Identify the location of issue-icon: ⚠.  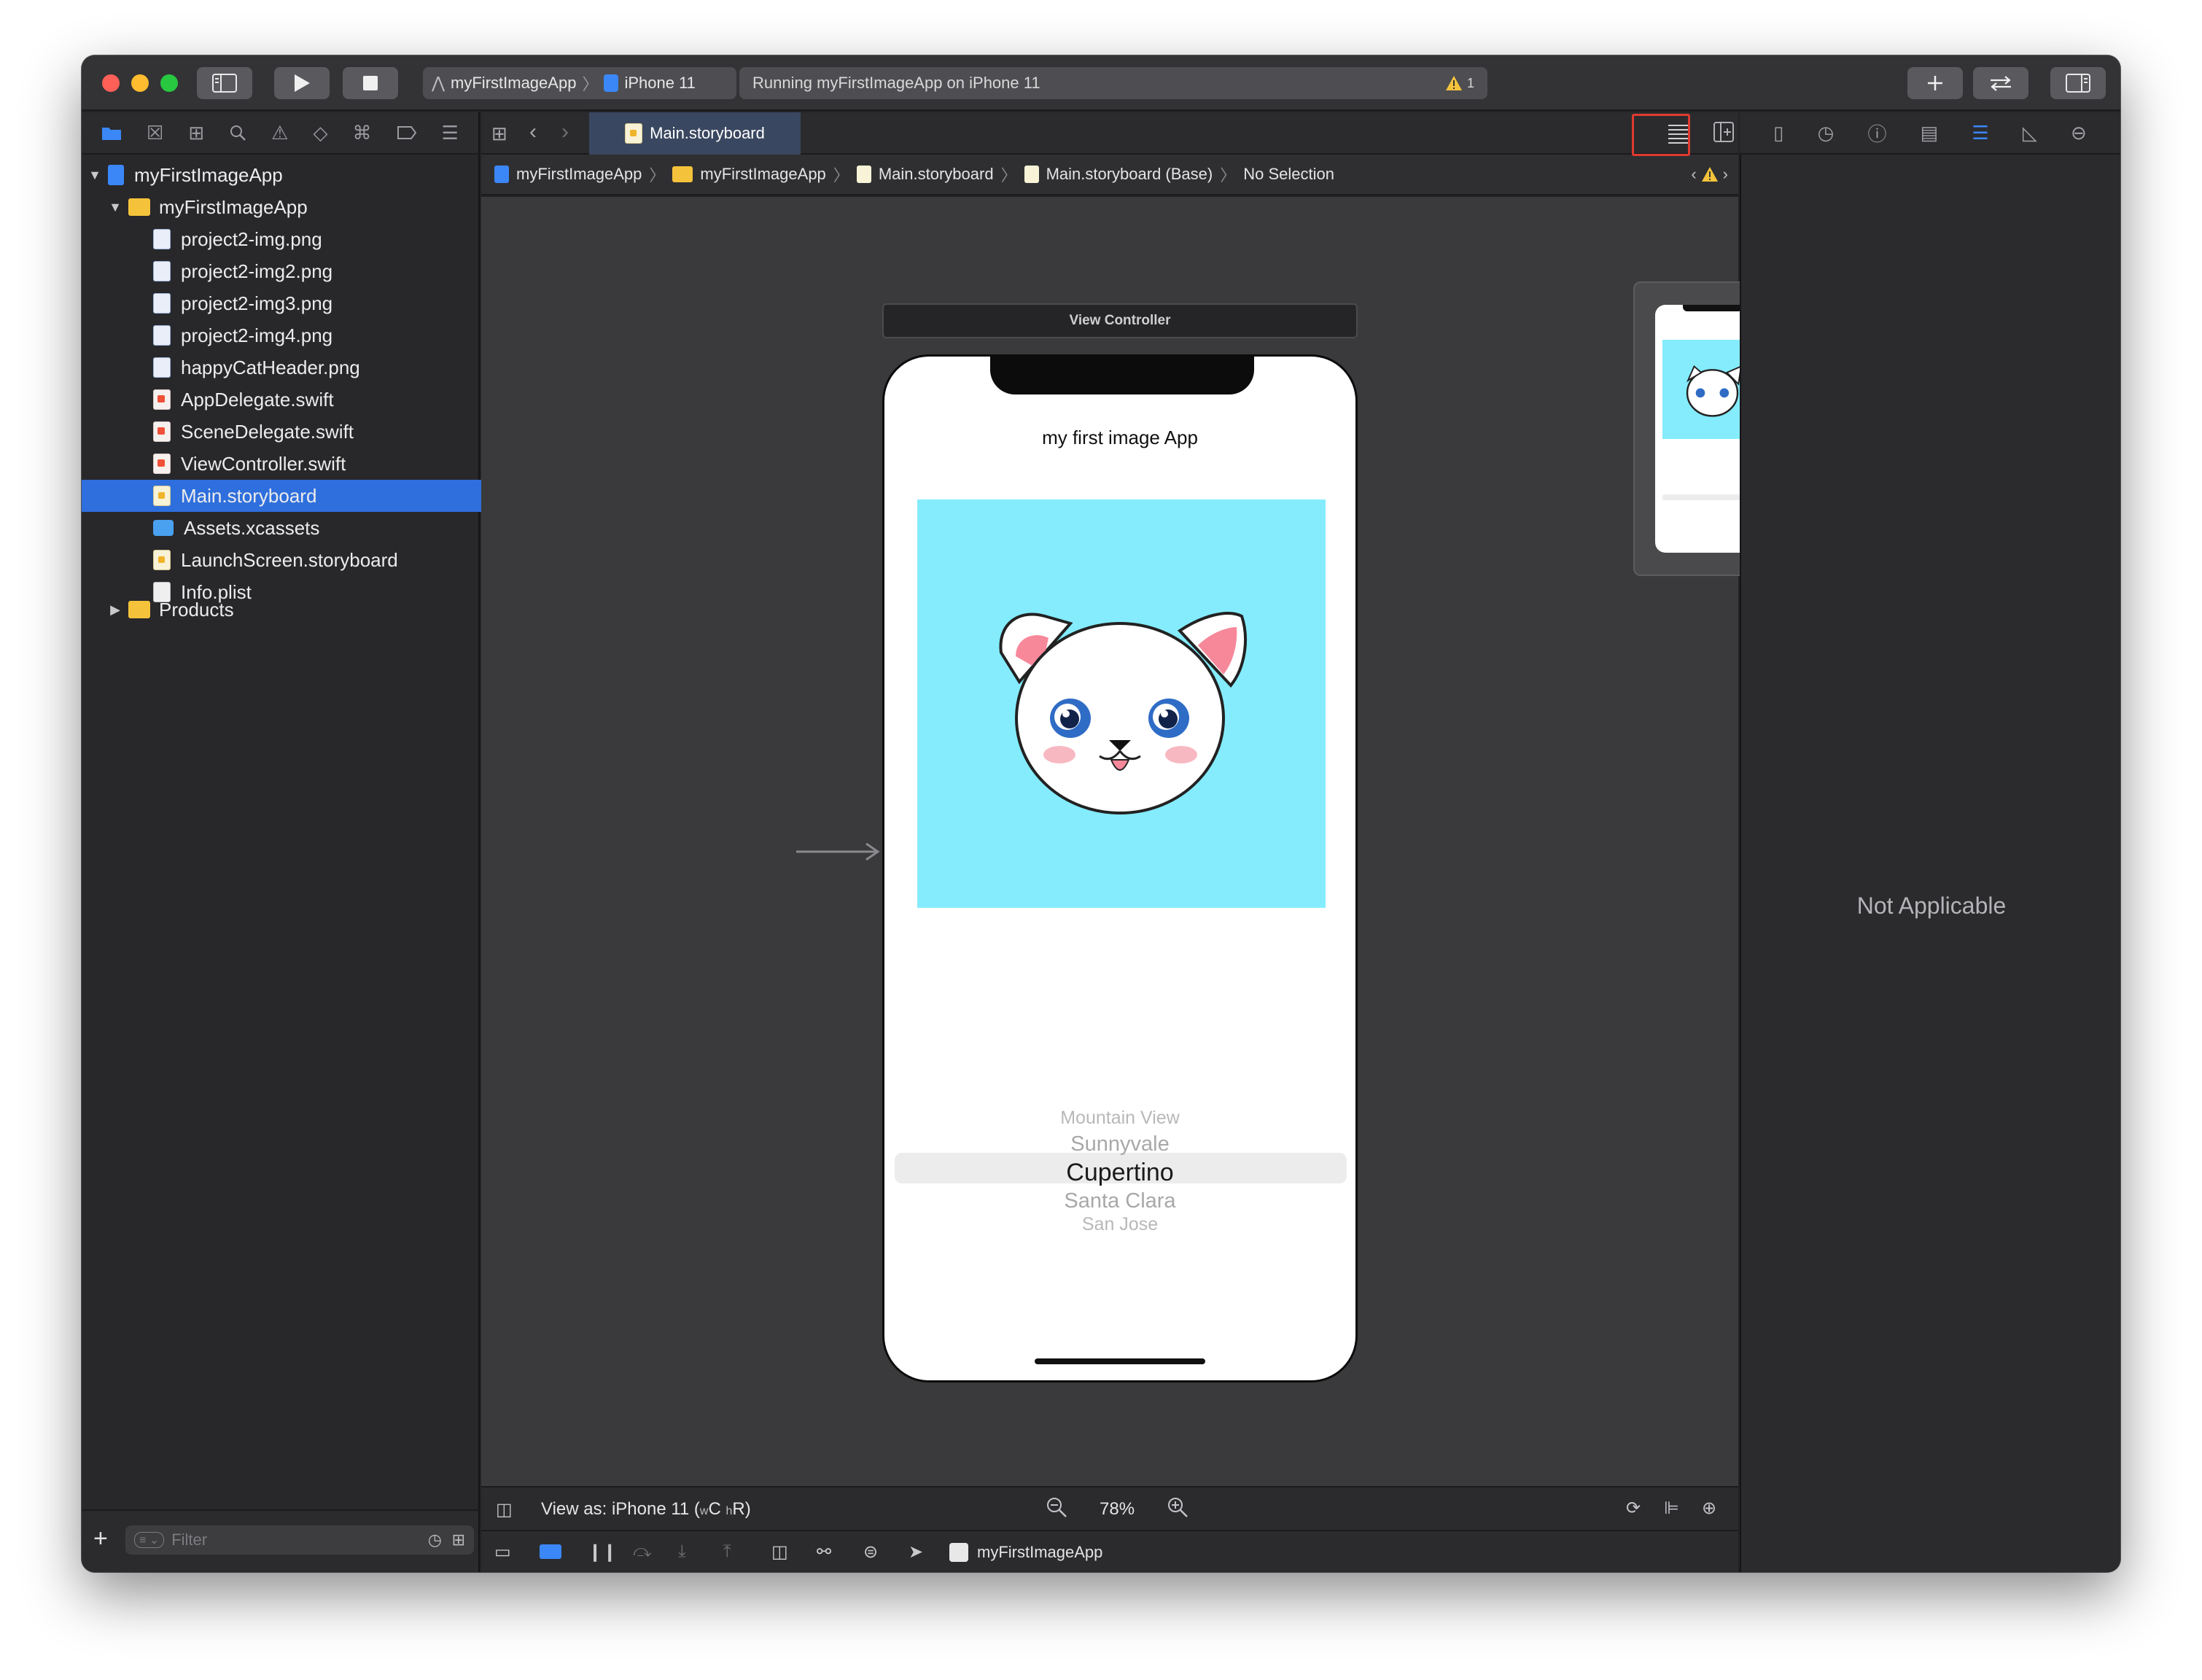
(279, 133).